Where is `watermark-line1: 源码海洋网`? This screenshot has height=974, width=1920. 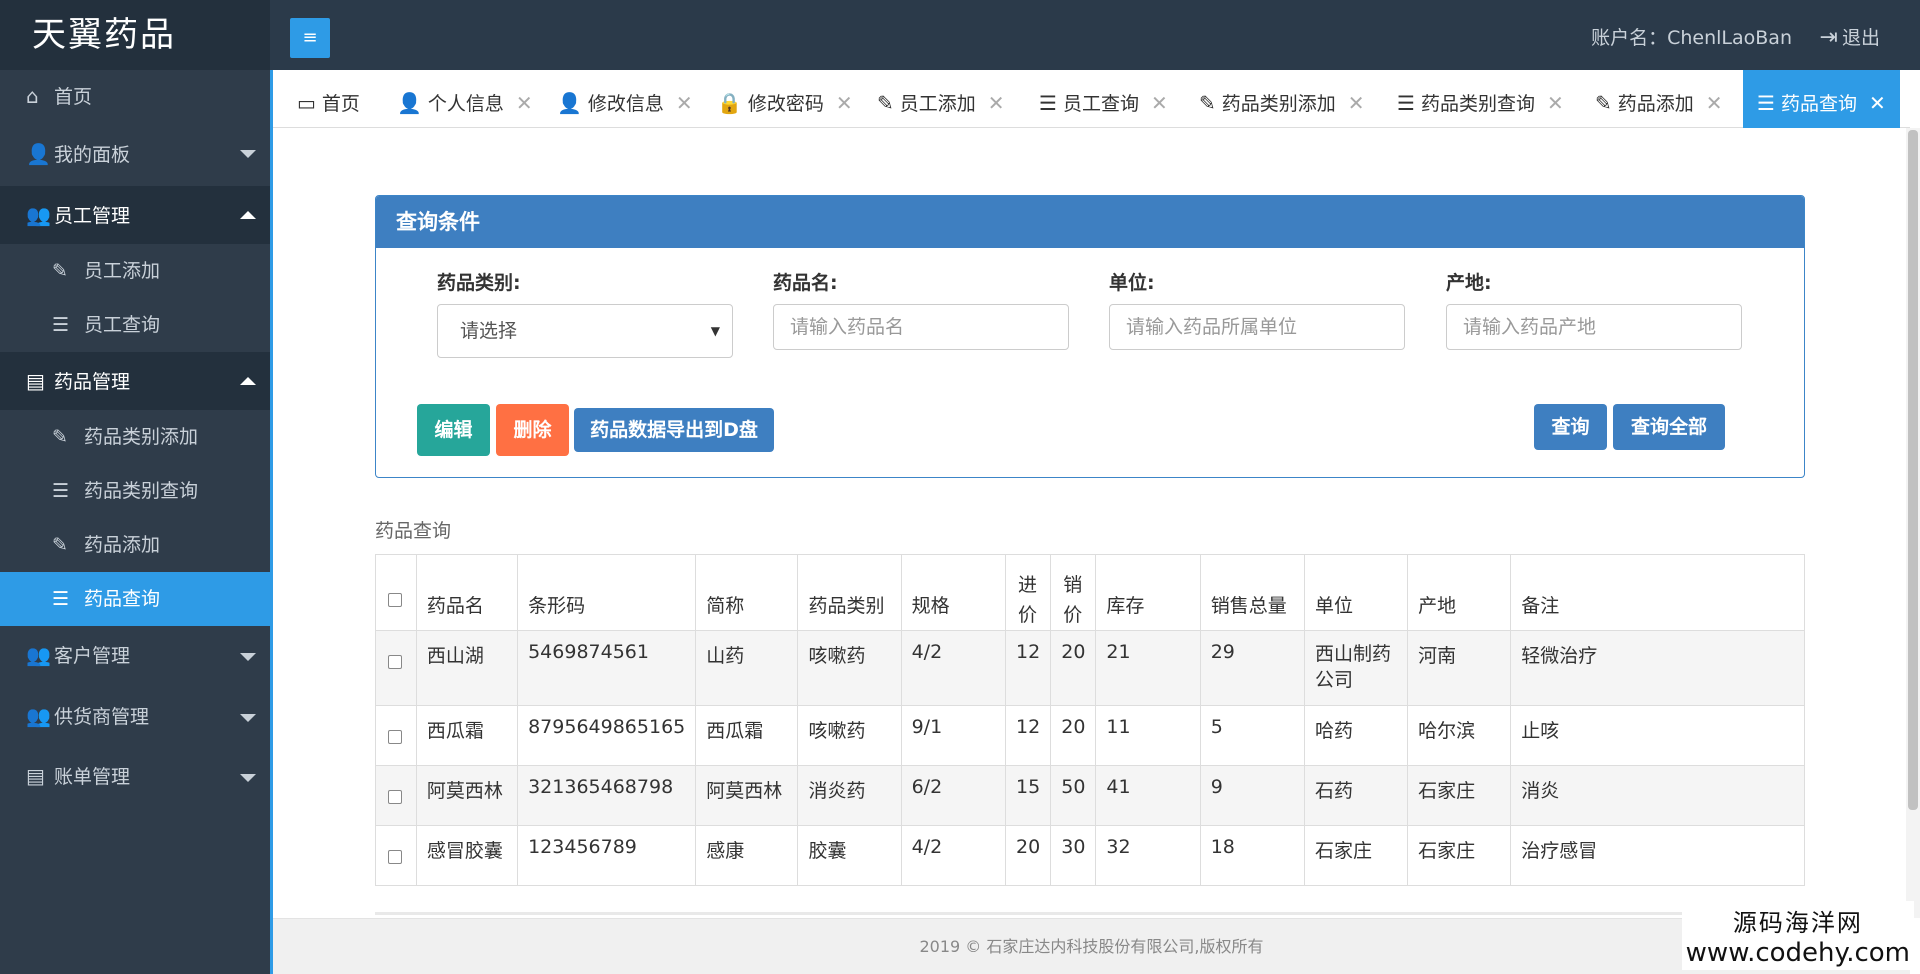
watermark-line1: 源码海洋网 is located at coordinates (1797, 923).